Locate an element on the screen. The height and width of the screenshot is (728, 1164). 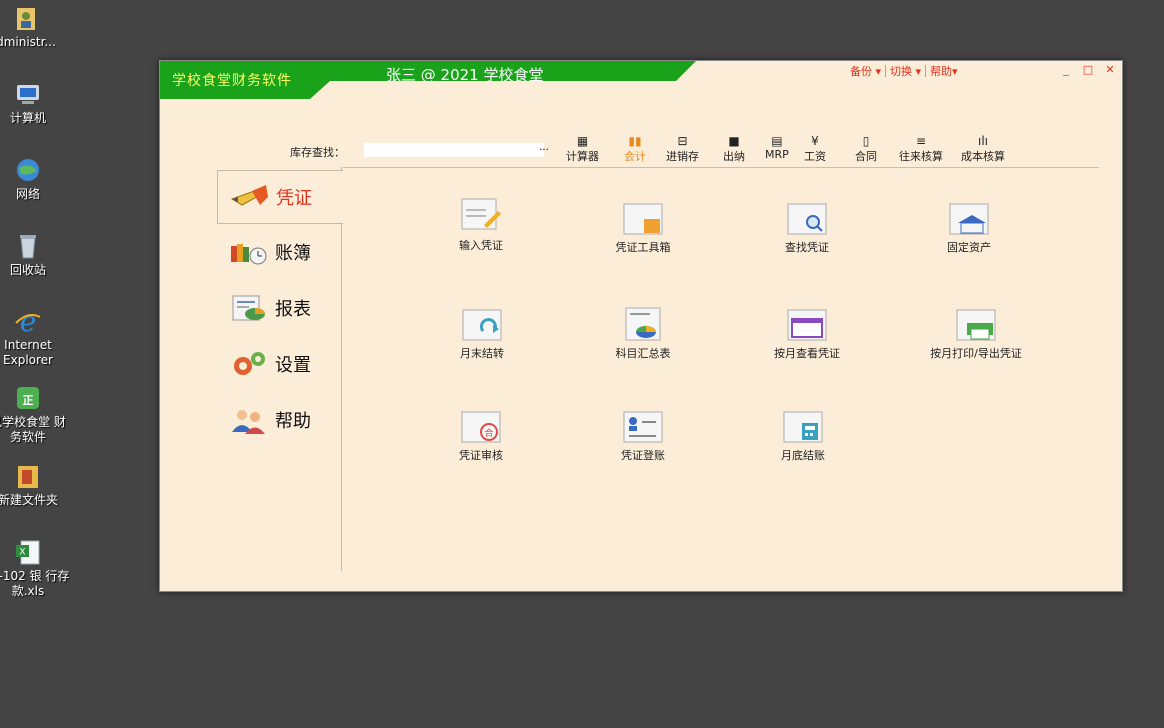
tile-print-export-vouchers: 按月打印/导出凭证 is located at coordinates (976, 335).